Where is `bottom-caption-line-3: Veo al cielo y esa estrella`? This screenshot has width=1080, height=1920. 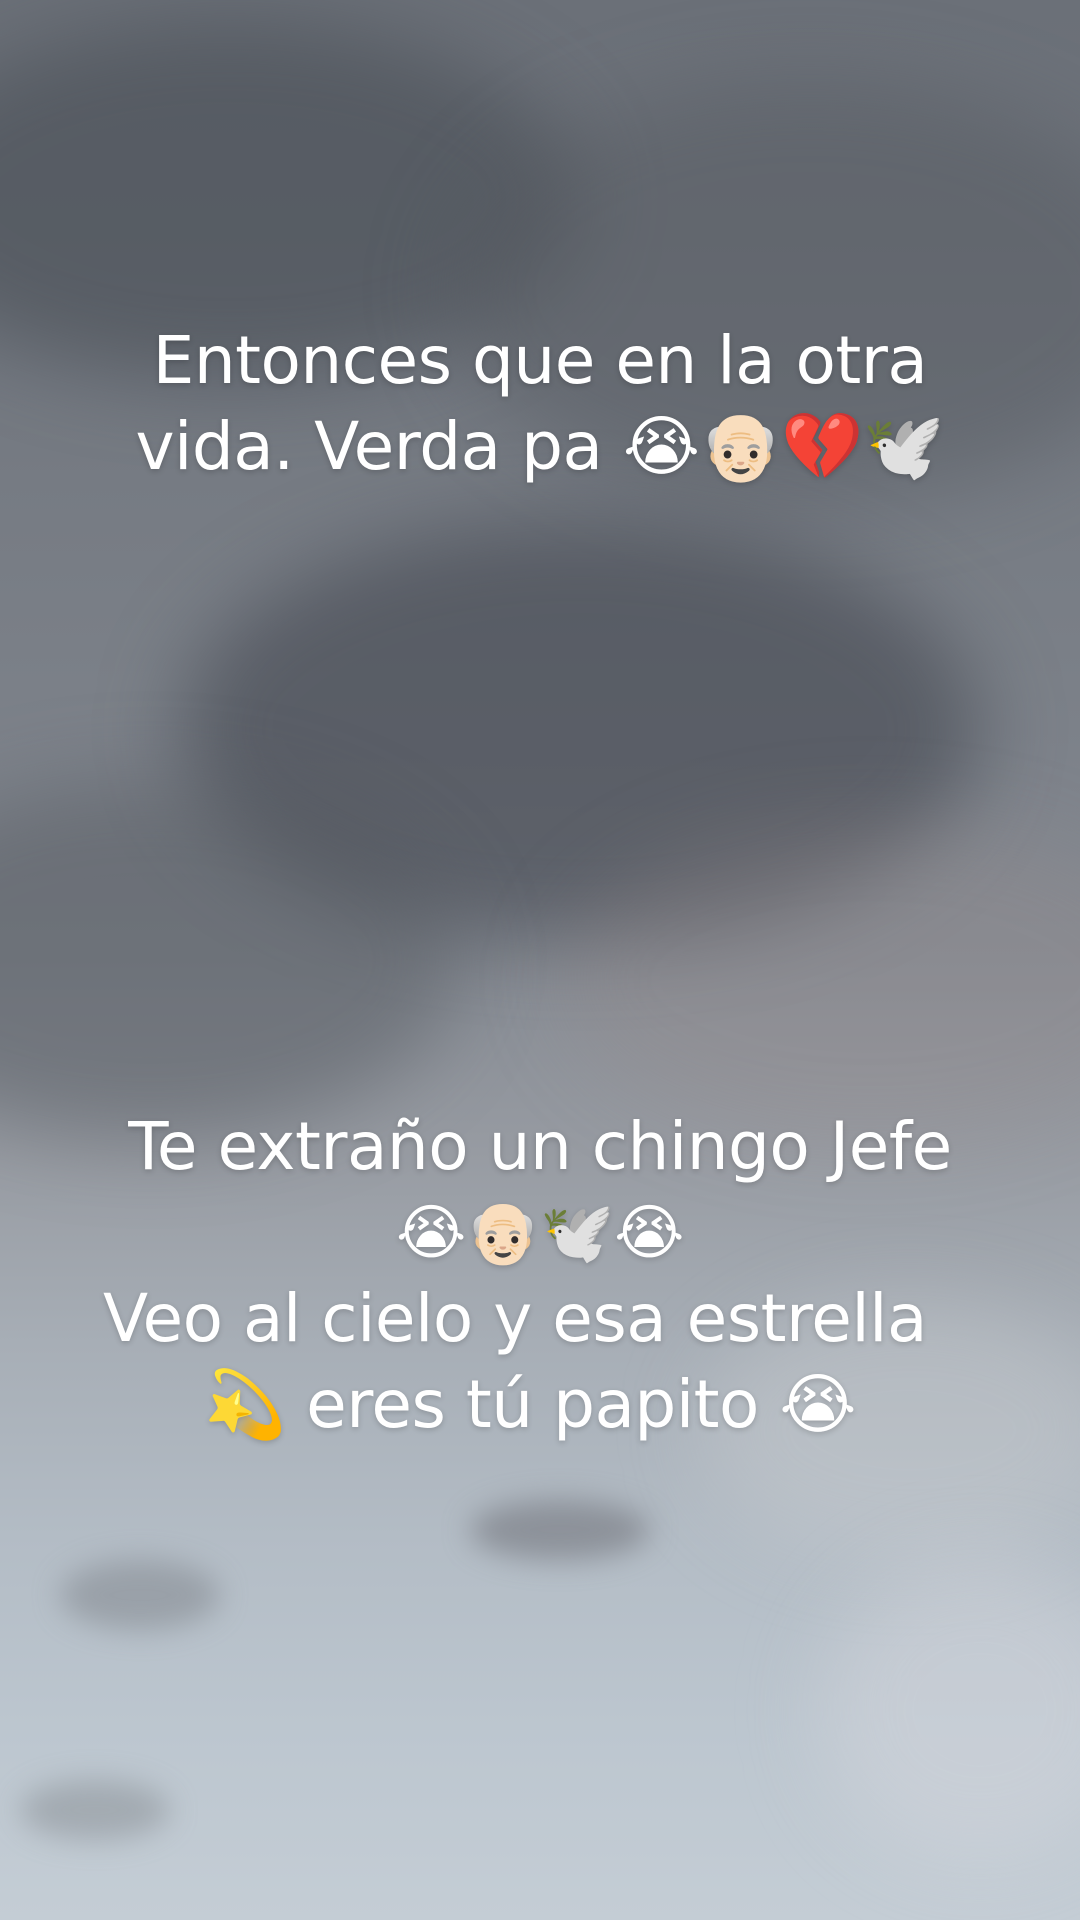
bottom-caption-line-3: Veo al cielo y esa estrella is located at coordinates (515, 1318).